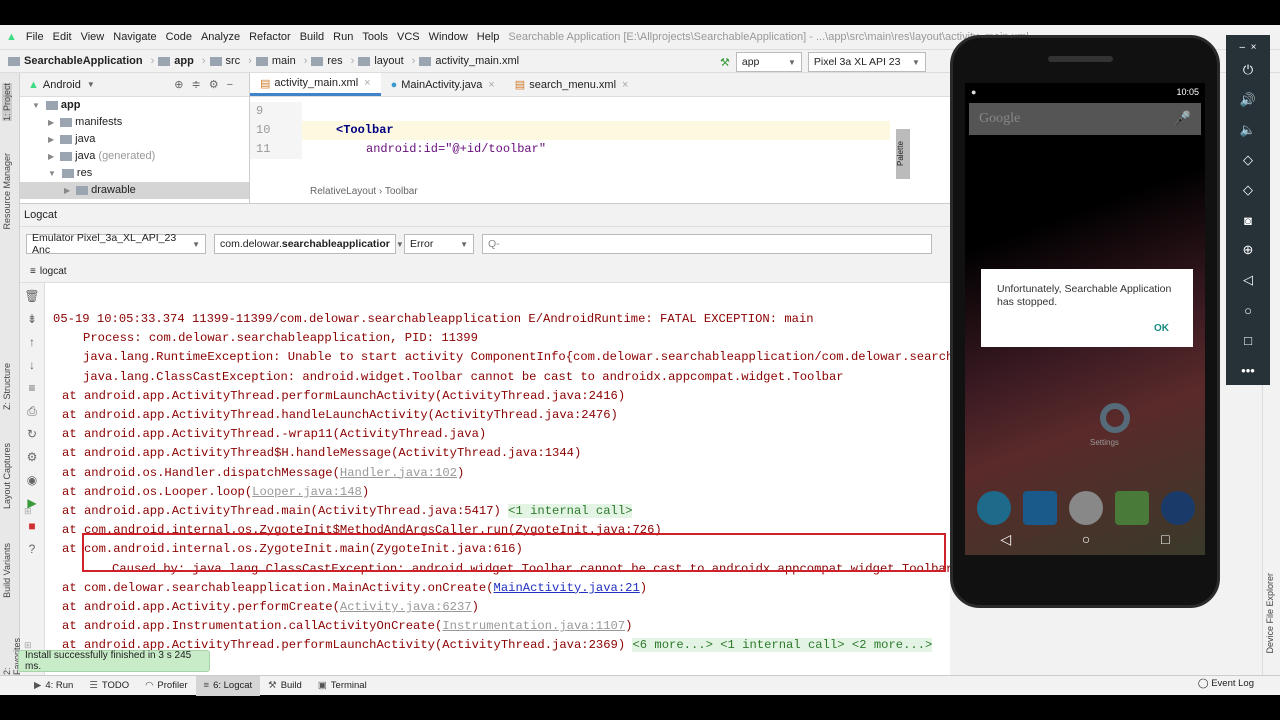 This screenshot has height=720, width=1280. I want to click on source-link: MainActivity.java:21, so click(567, 588).